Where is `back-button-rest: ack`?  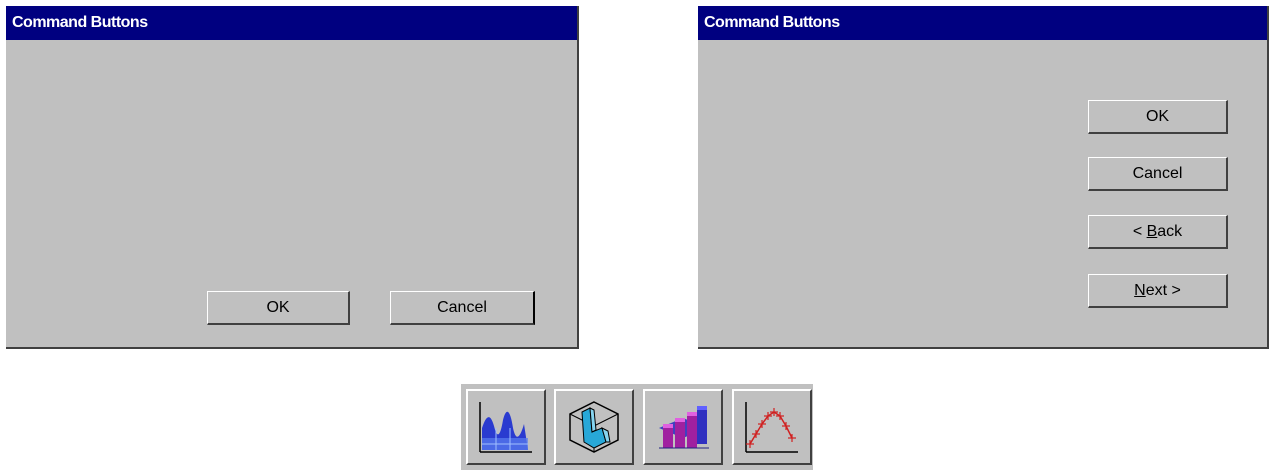
back-button-rest: ack is located at coordinates (1170, 231).